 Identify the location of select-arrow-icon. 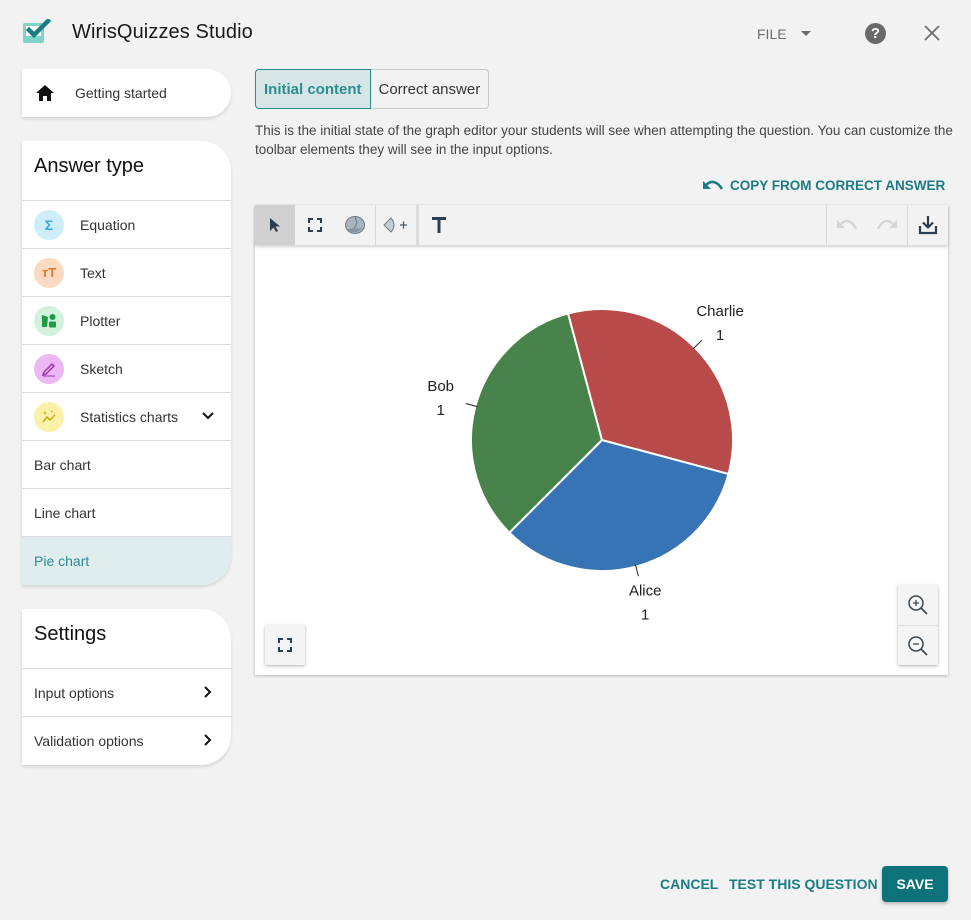
(275, 225).